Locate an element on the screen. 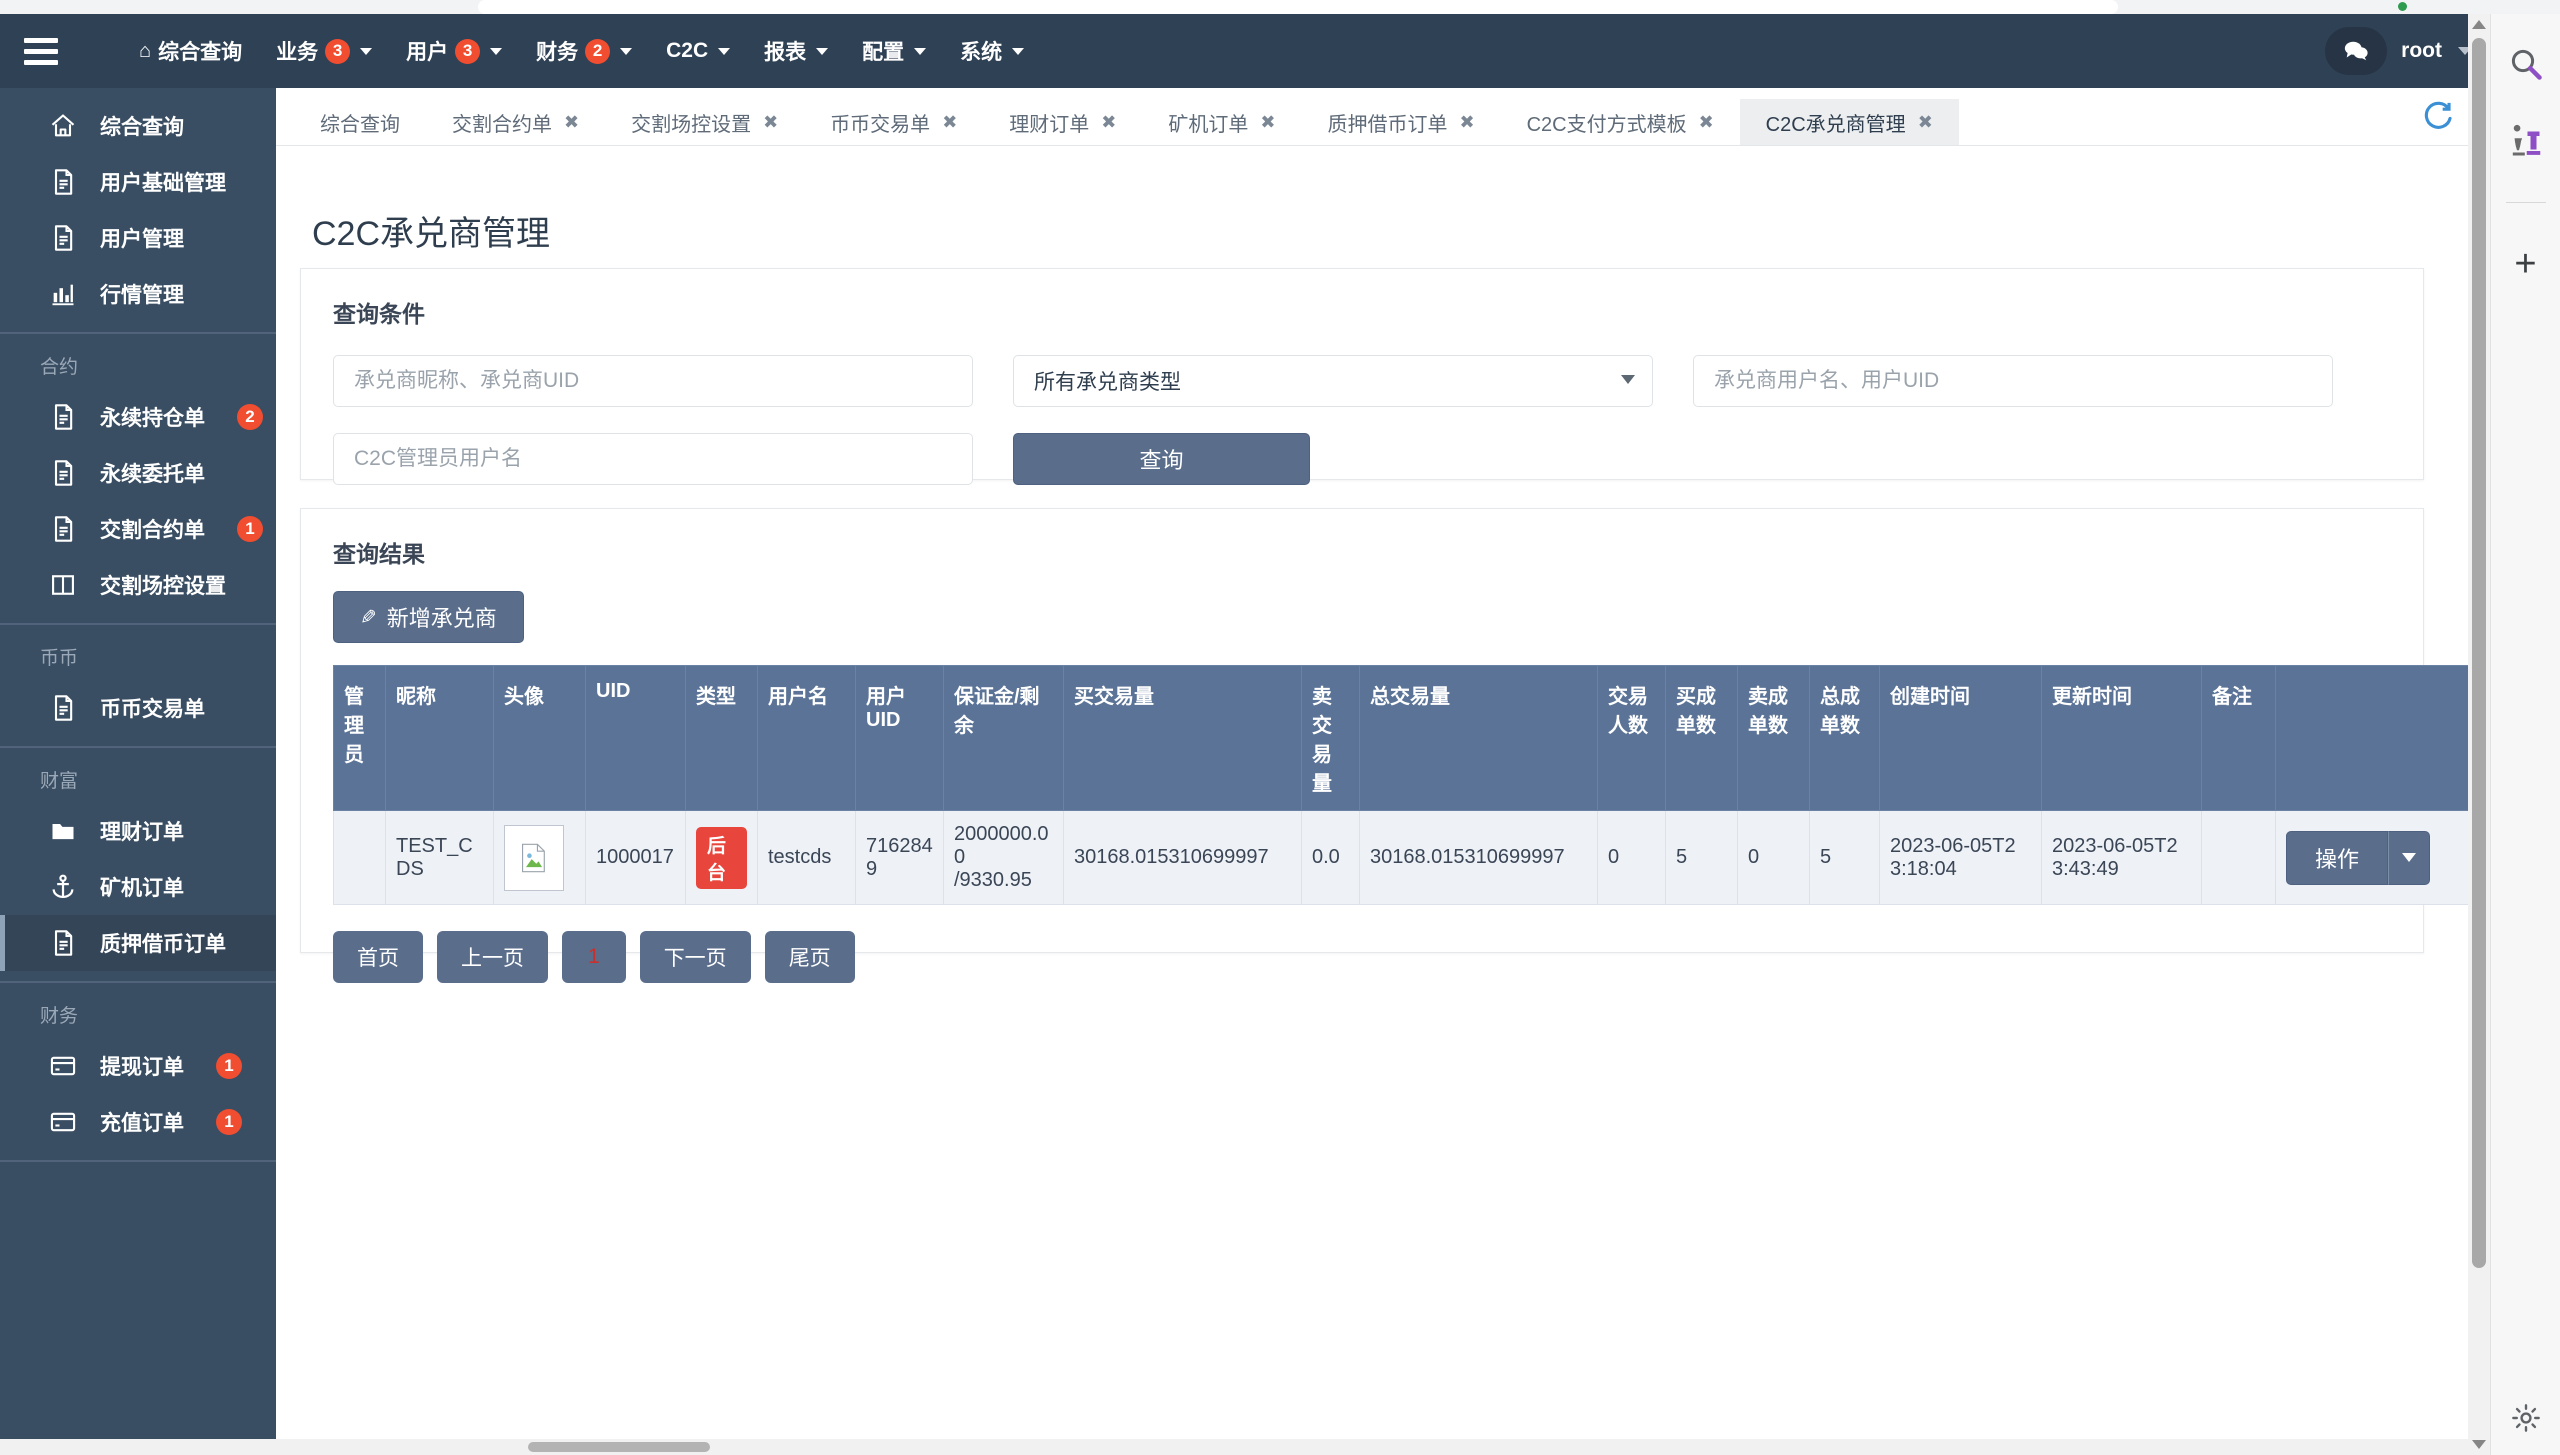 This screenshot has height=1455, width=2560. sidebar-item-delivery-contract-order: 交割合约单 1 is located at coordinates (138, 529).